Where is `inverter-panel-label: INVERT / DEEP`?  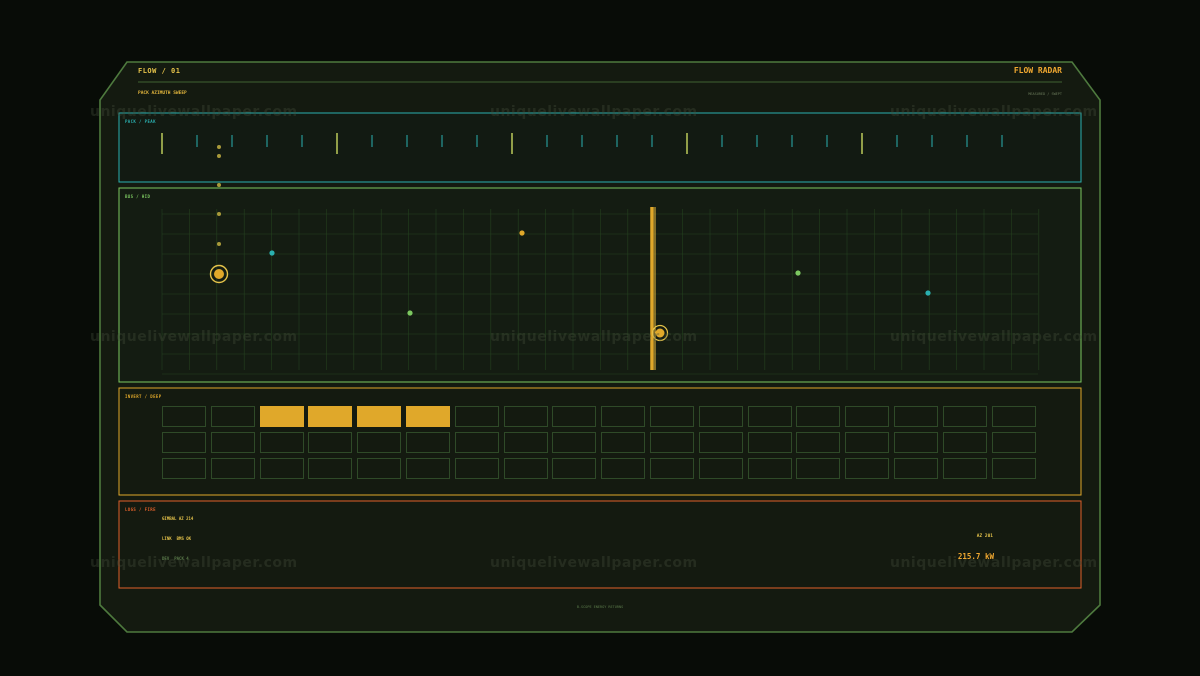
inverter-panel-label: INVERT / DEEP is located at coordinates (143, 396).